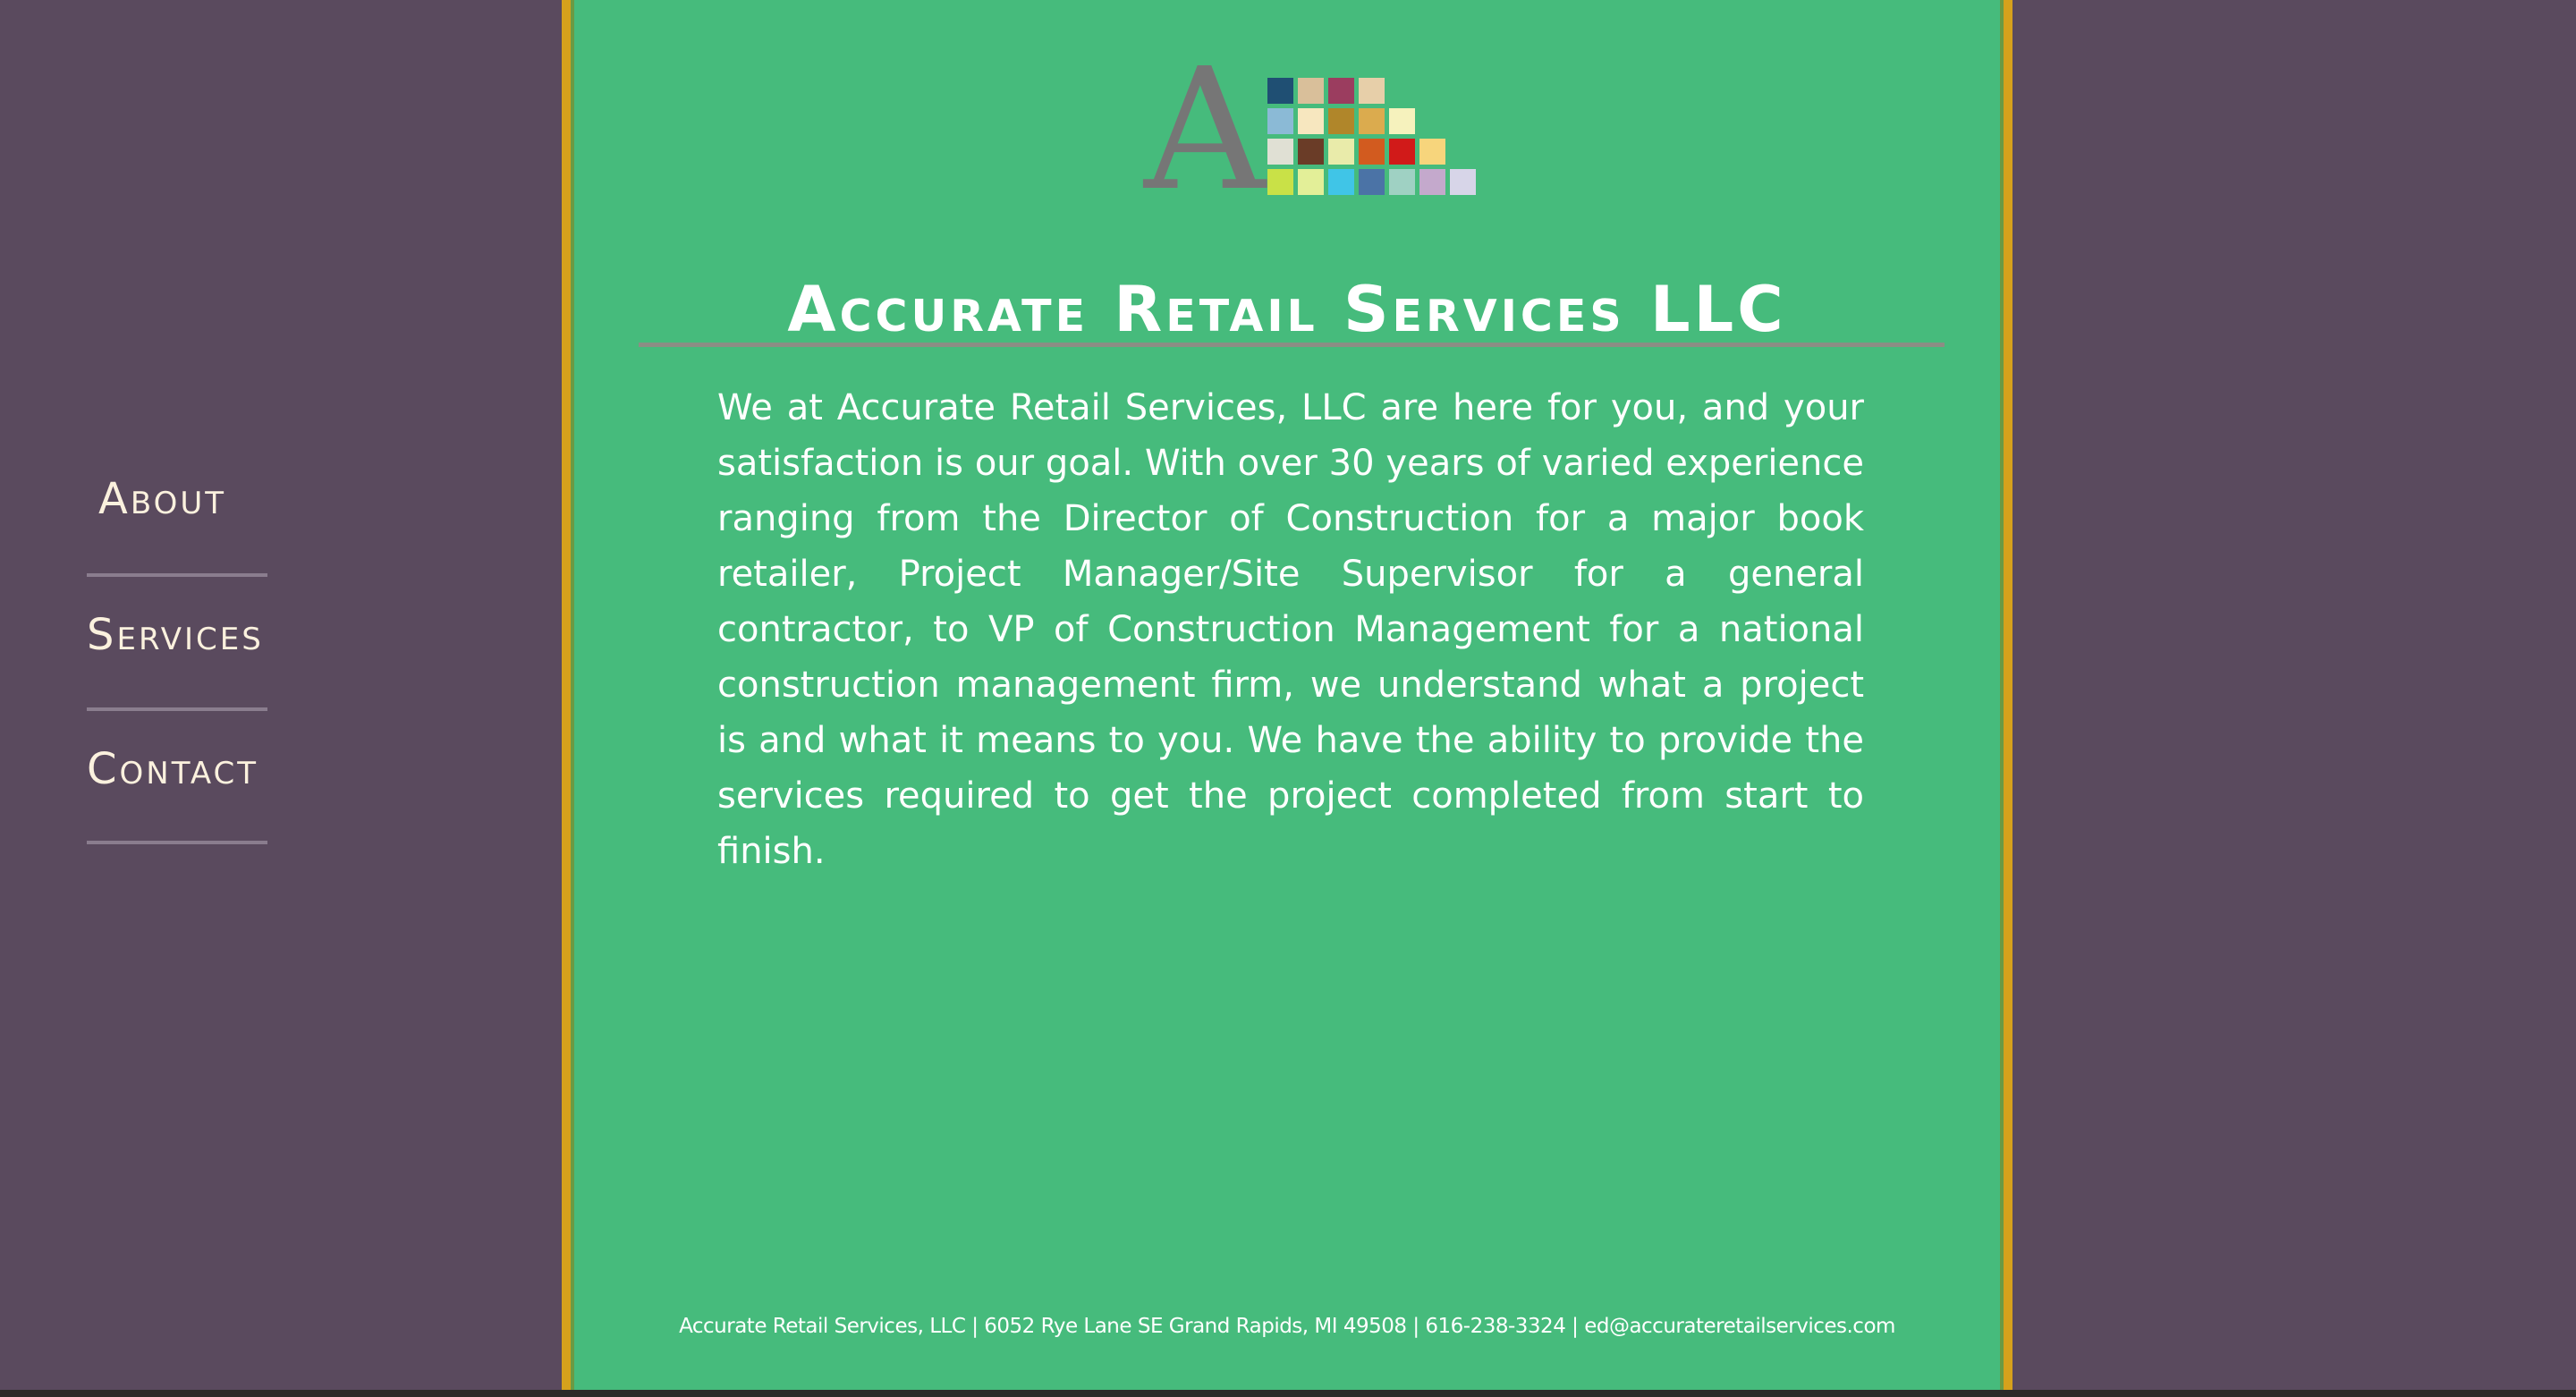 The width and height of the screenshot is (2576, 1397). What do you see at coordinates (214, 499) in the screenshot?
I see `nav-link-about: About` at bounding box center [214, 499].